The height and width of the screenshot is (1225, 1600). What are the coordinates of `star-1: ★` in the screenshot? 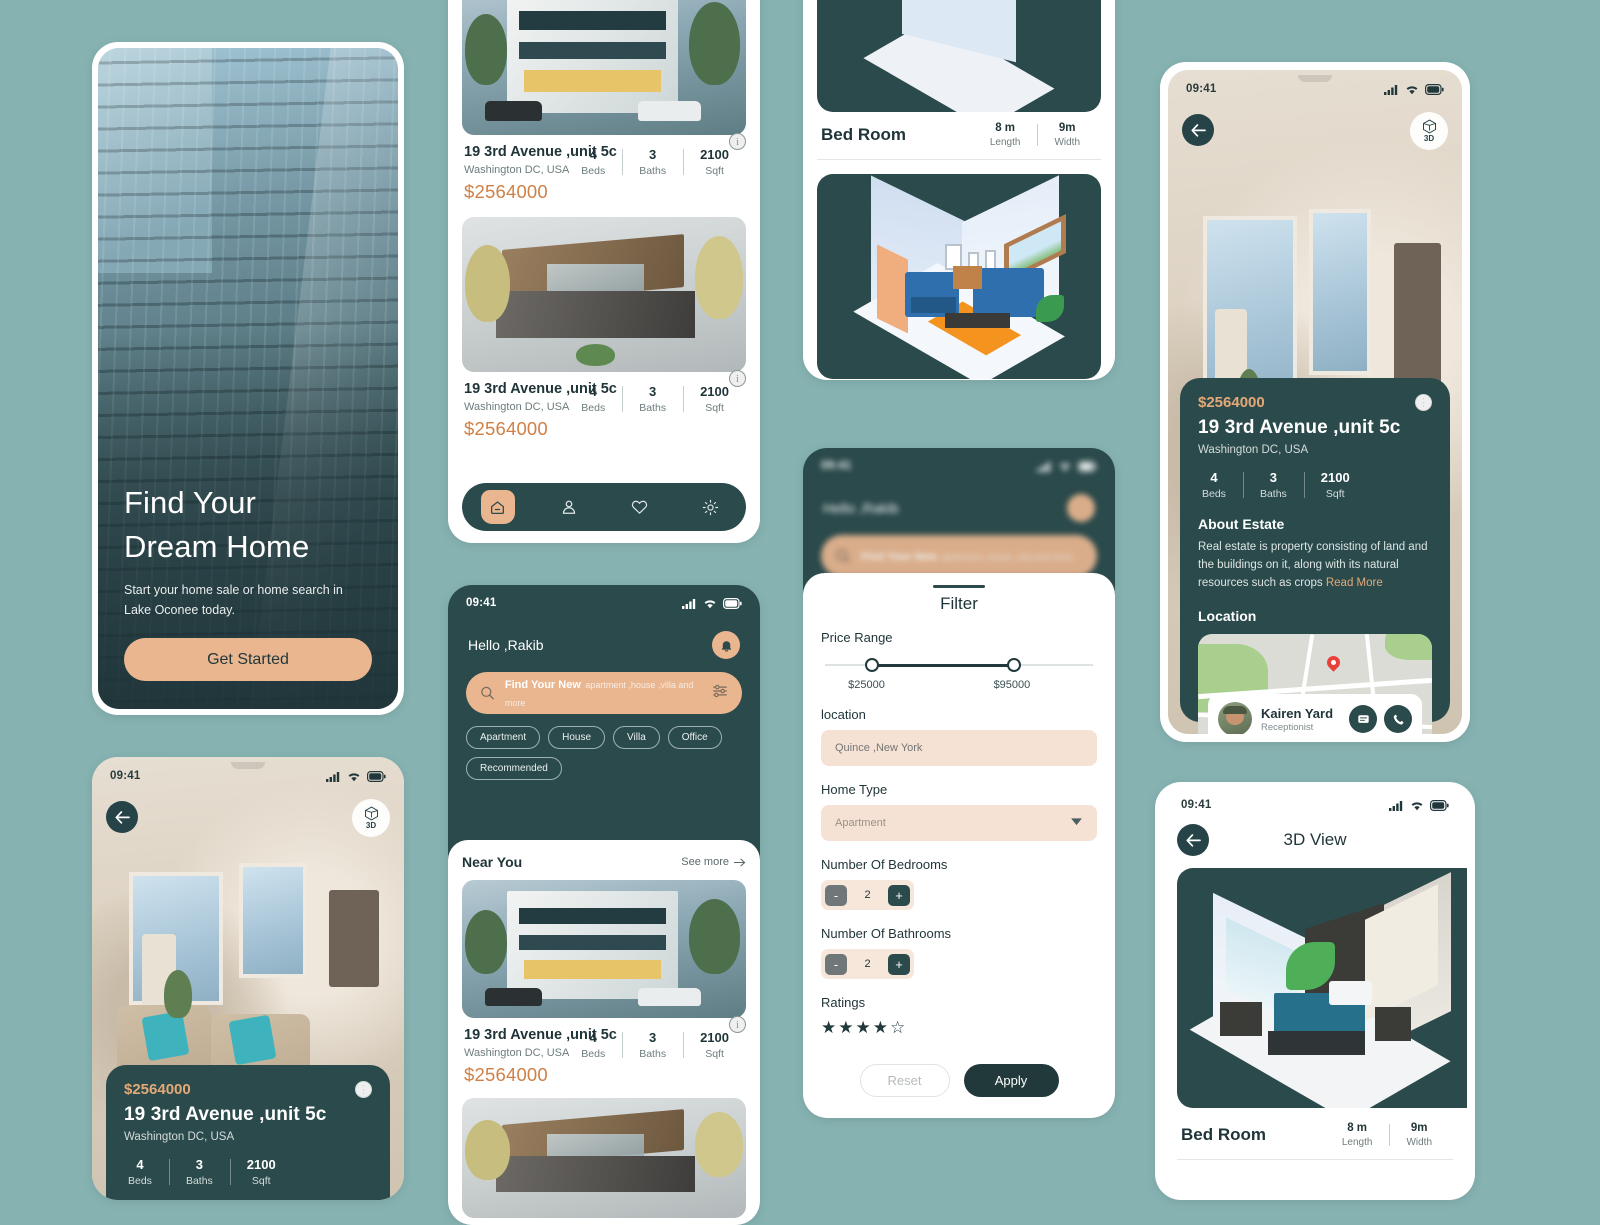 It's located at (828, 1028).